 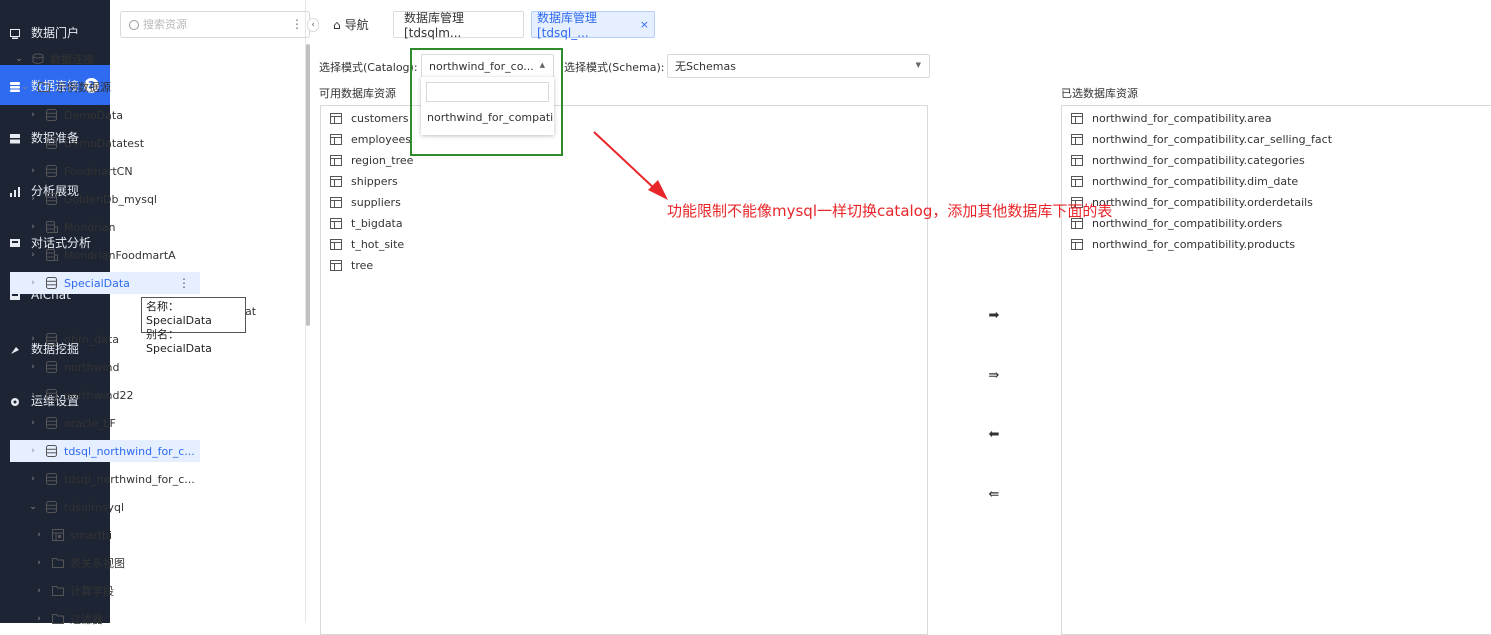 I want to click on tree-item: ⌄ tdsqlmsyql, so click(x=105, y=507).